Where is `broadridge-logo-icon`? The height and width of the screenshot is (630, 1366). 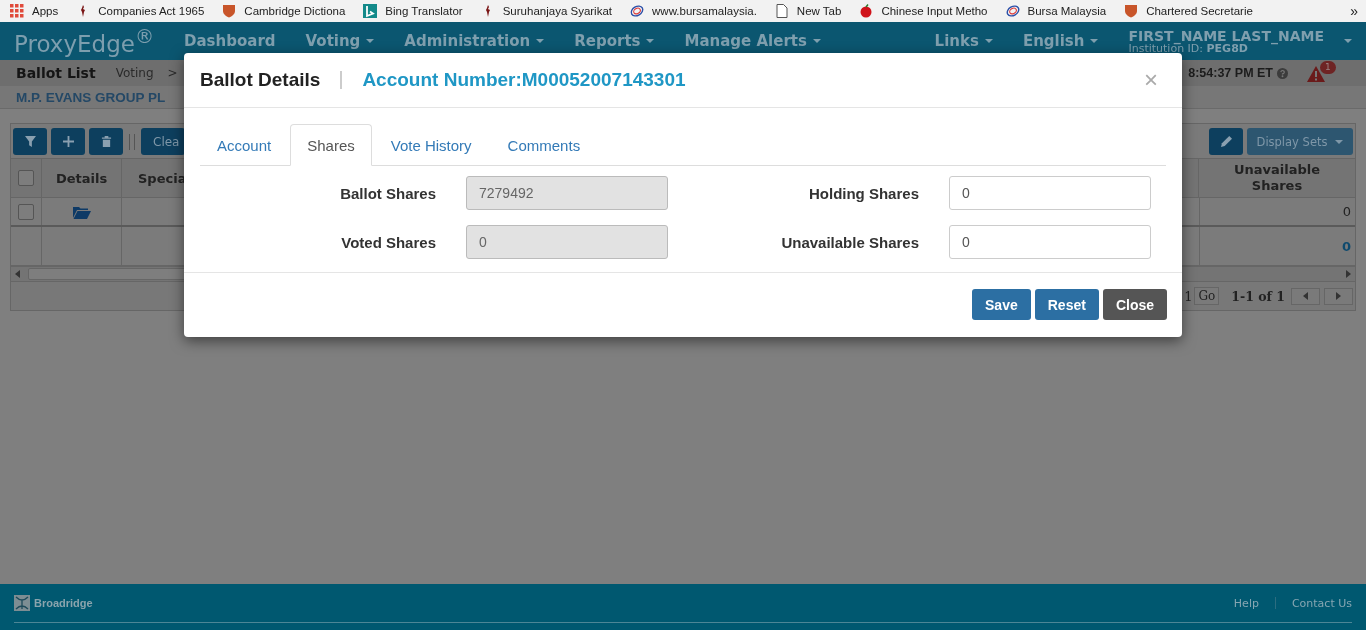 broadridge-logo-icon is located at coordinates (22, 603).